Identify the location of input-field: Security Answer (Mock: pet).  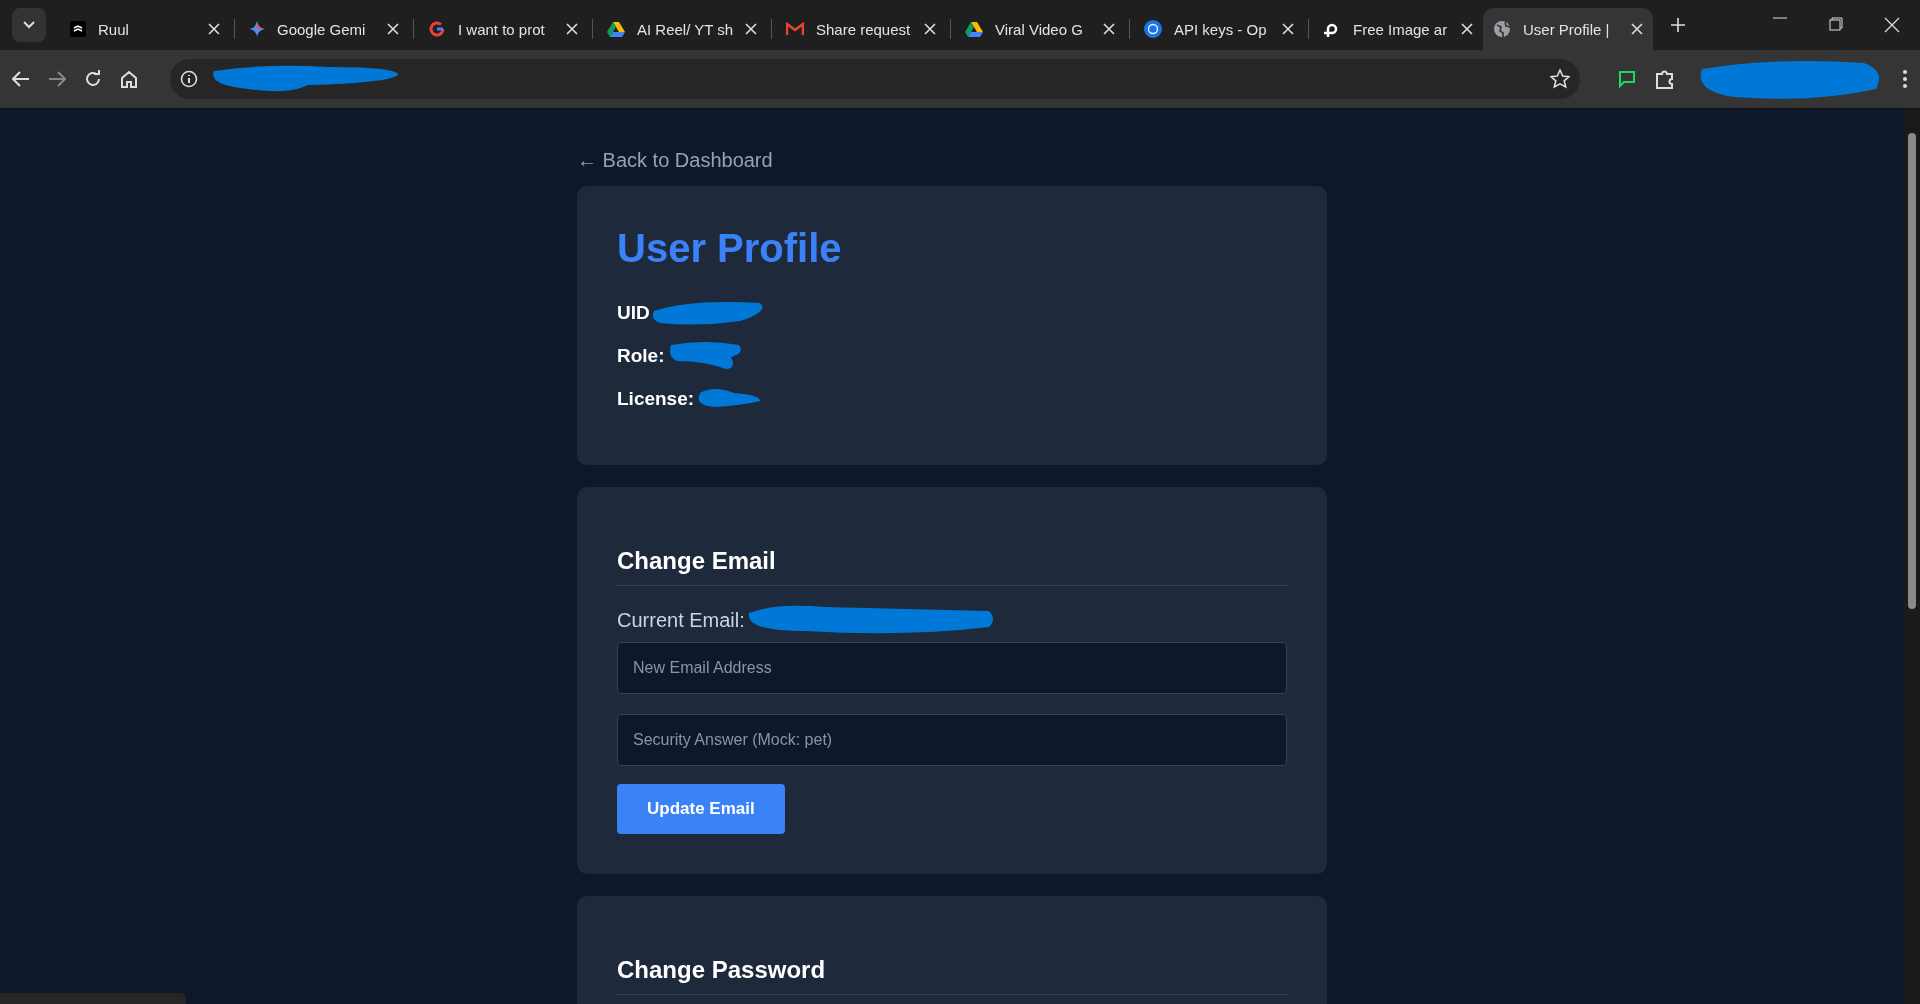
(952, 740).